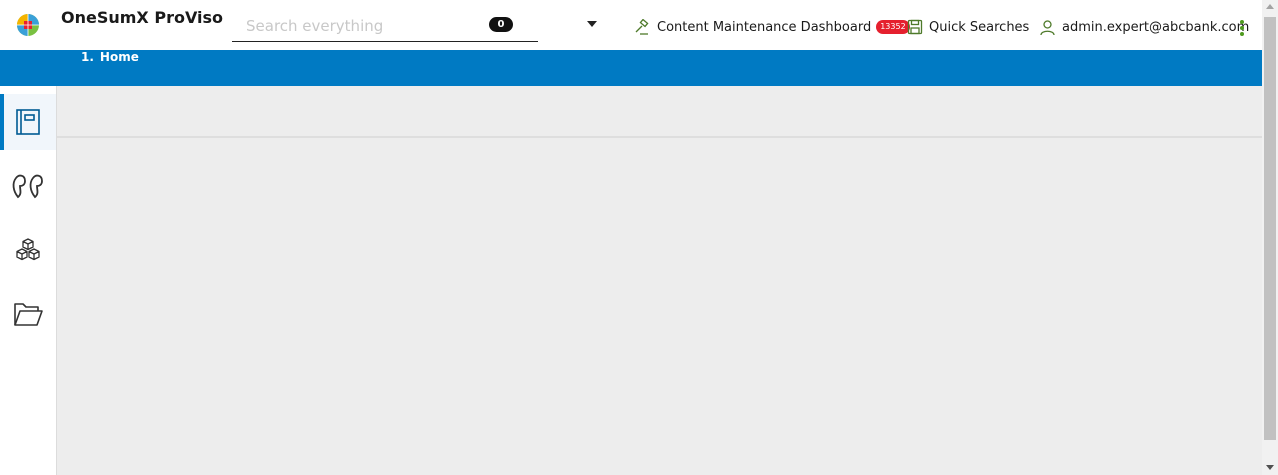 This screenshot has width=1278, height=475. I want to click on scrollbar-thumb, so click(1270, 228).